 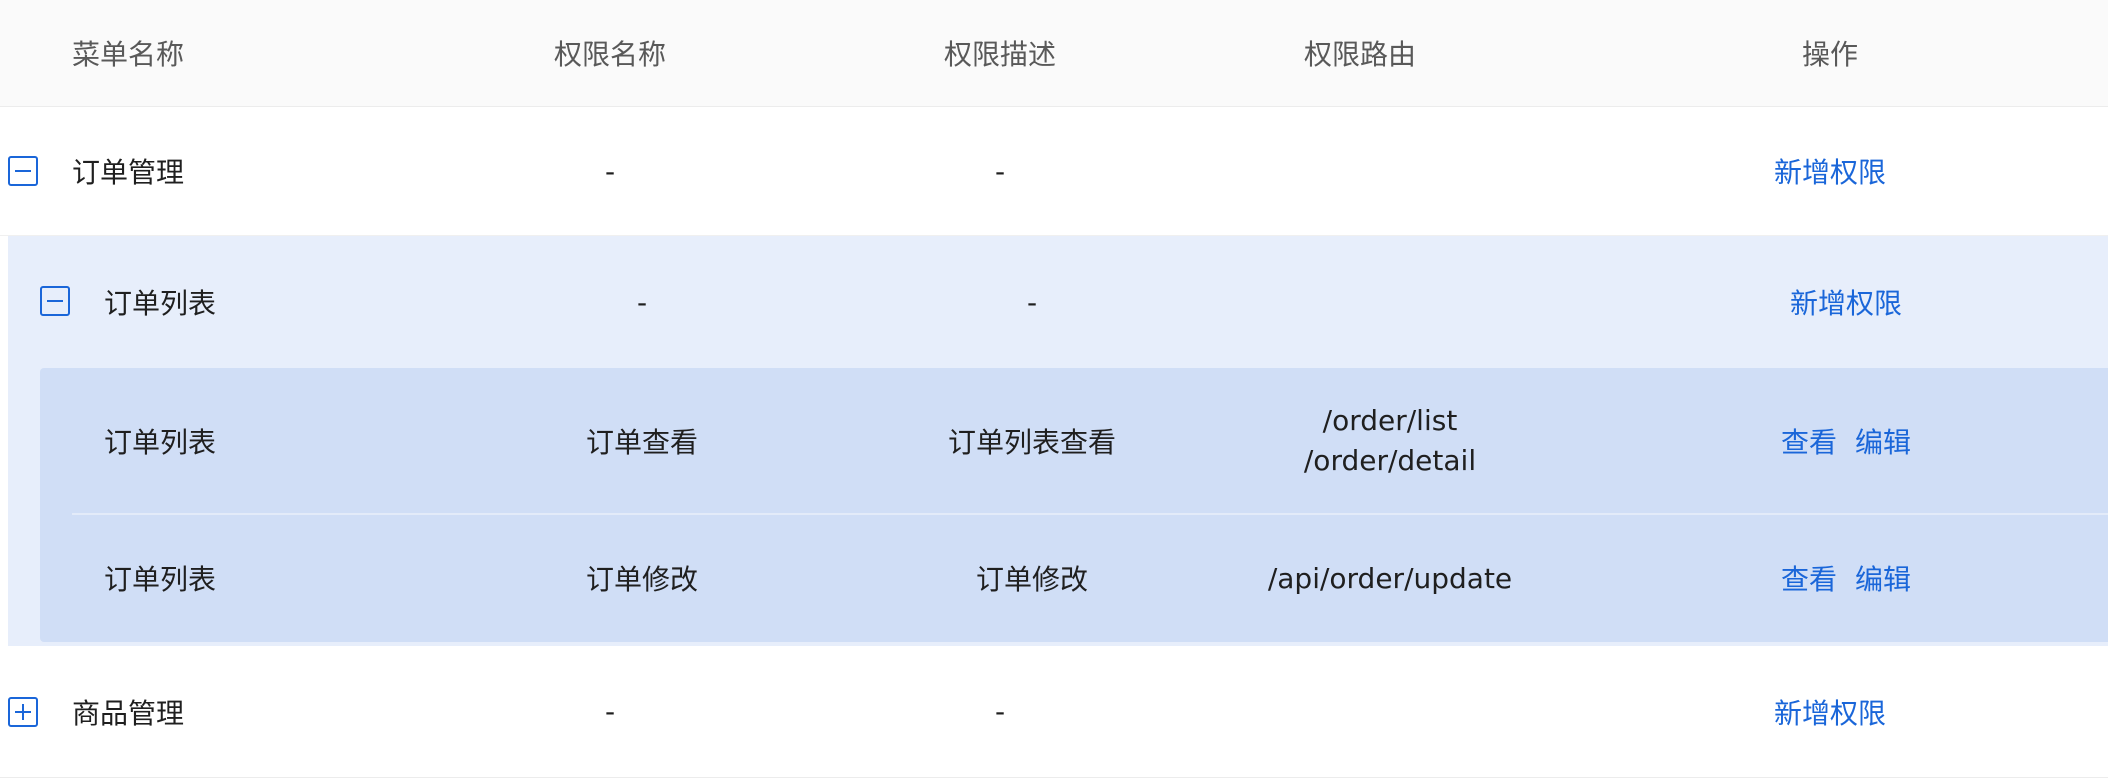 What do you see at coordinates (1829, 54) in the screenshot?
I see `header-actions: 操作` at bounding box center [1829, 54].